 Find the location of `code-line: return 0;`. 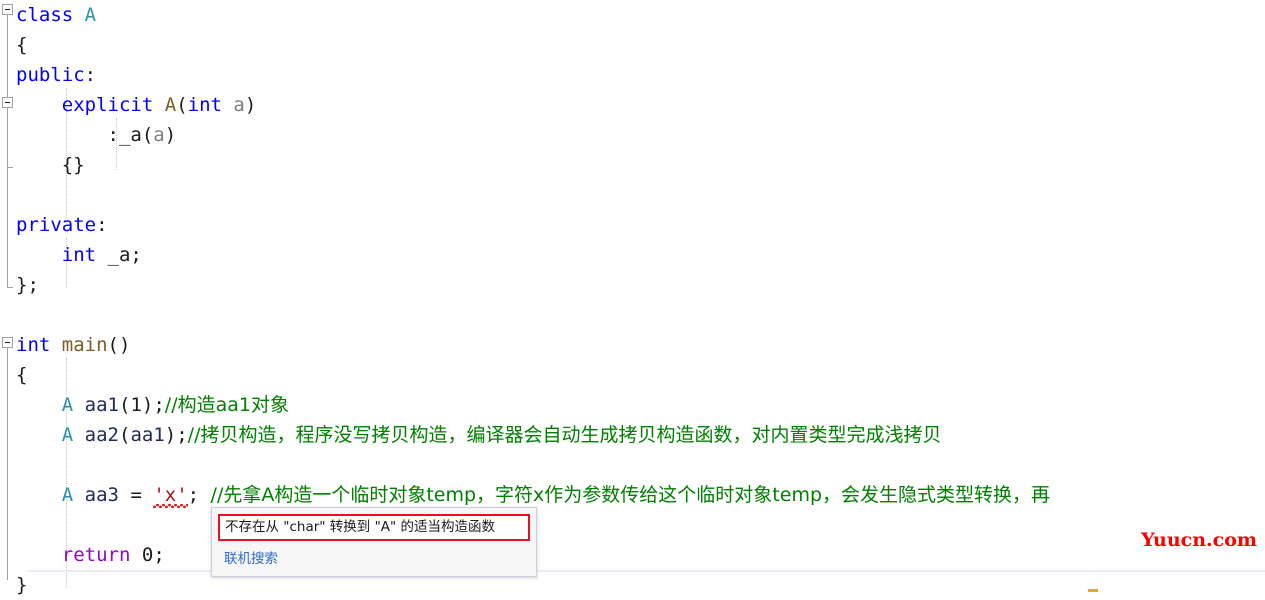

code-line: return 0; is located at coordinates (640, 555).